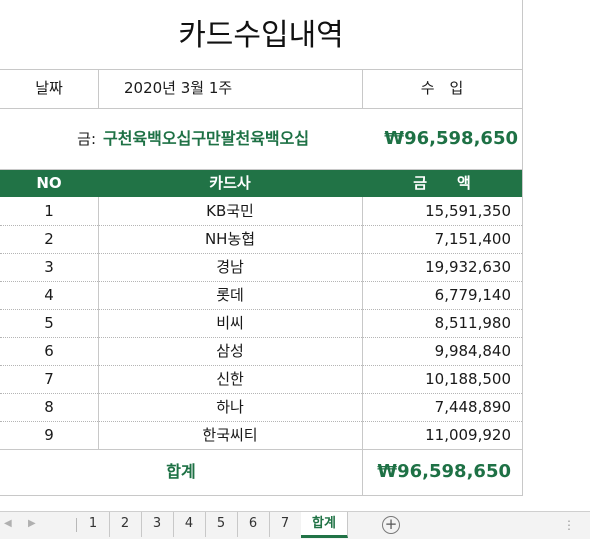  I want to click on row-amount: 11,009,920, so click(436, 435).